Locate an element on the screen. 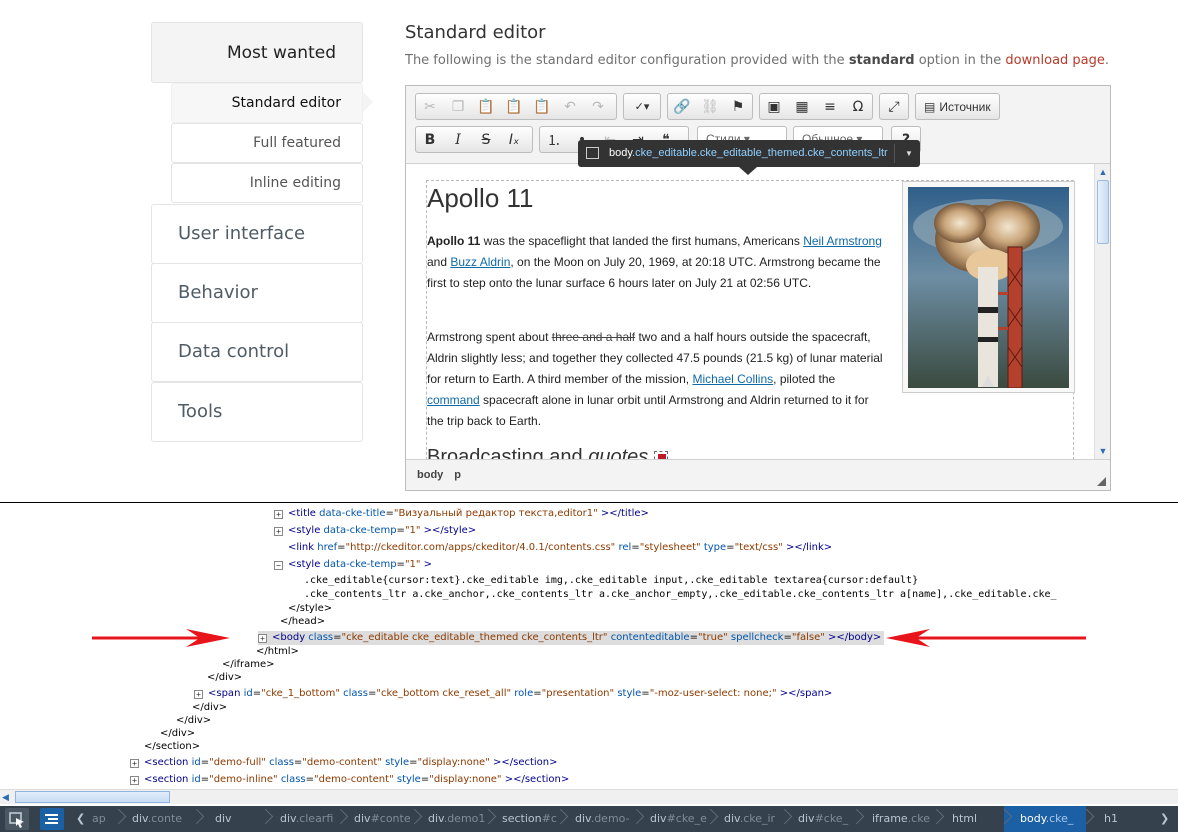 Image resolution: width=1178 pixels, height=832 pixels. source-button: ▤ Источник is located at coordinates (957, 106).